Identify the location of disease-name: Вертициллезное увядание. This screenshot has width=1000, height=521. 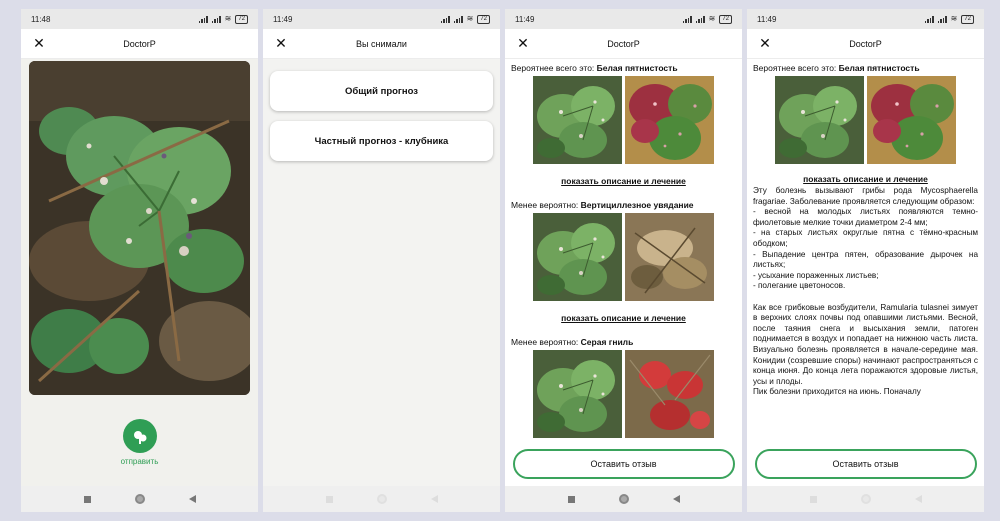
(637, 205).